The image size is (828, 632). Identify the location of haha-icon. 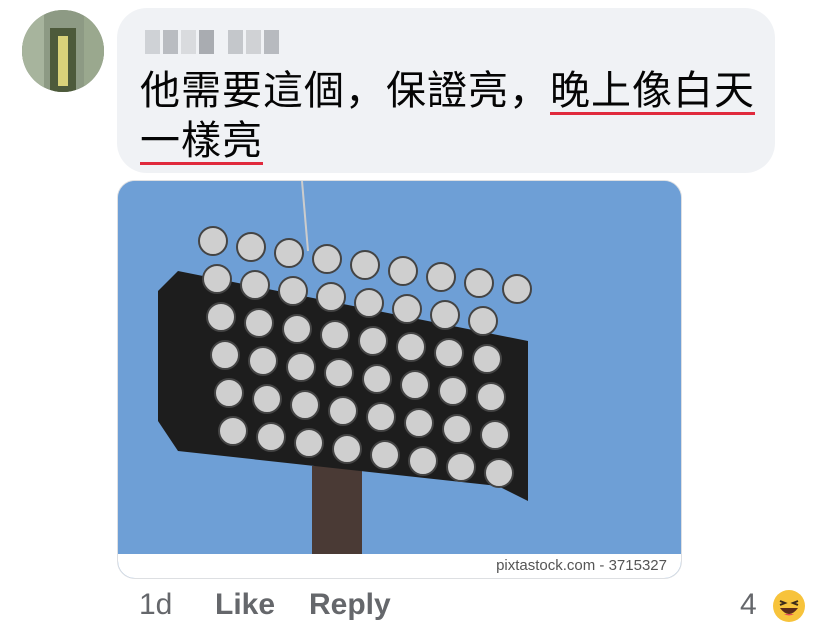
(789, 606).